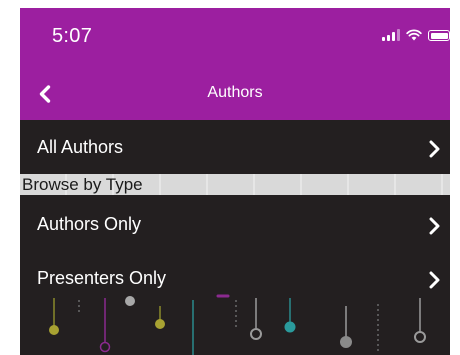 This screenshot has width=460, height=355. What do you see at coordinates (235, 226) in the screenshot?
I see `authors-only-row: Authors Only` at bounding box center [235, 226].